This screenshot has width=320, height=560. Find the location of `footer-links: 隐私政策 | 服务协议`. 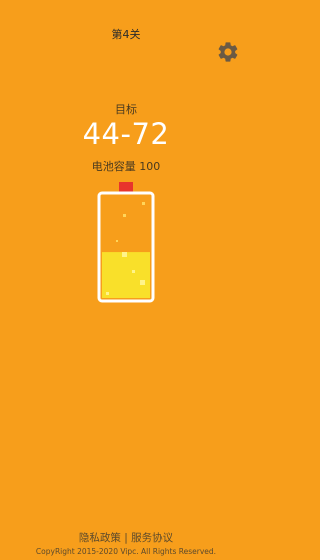

footer-links: 隐私政策 | 服务协议 is located at coordinates (126, 537).